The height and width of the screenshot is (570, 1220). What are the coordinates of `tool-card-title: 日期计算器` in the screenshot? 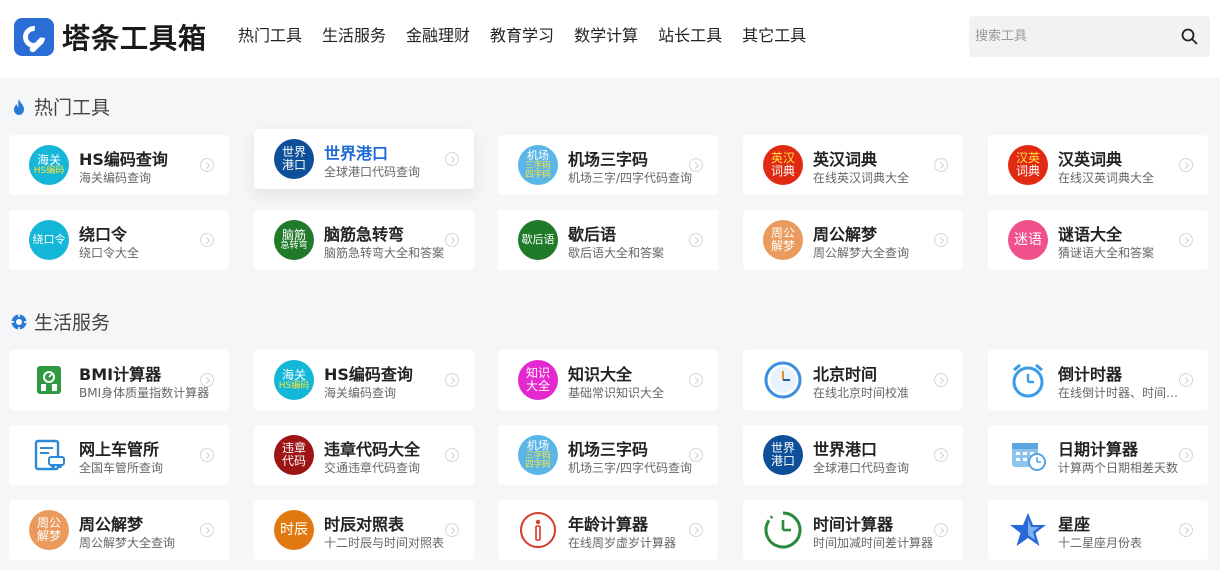 It's located at (1098, 449).